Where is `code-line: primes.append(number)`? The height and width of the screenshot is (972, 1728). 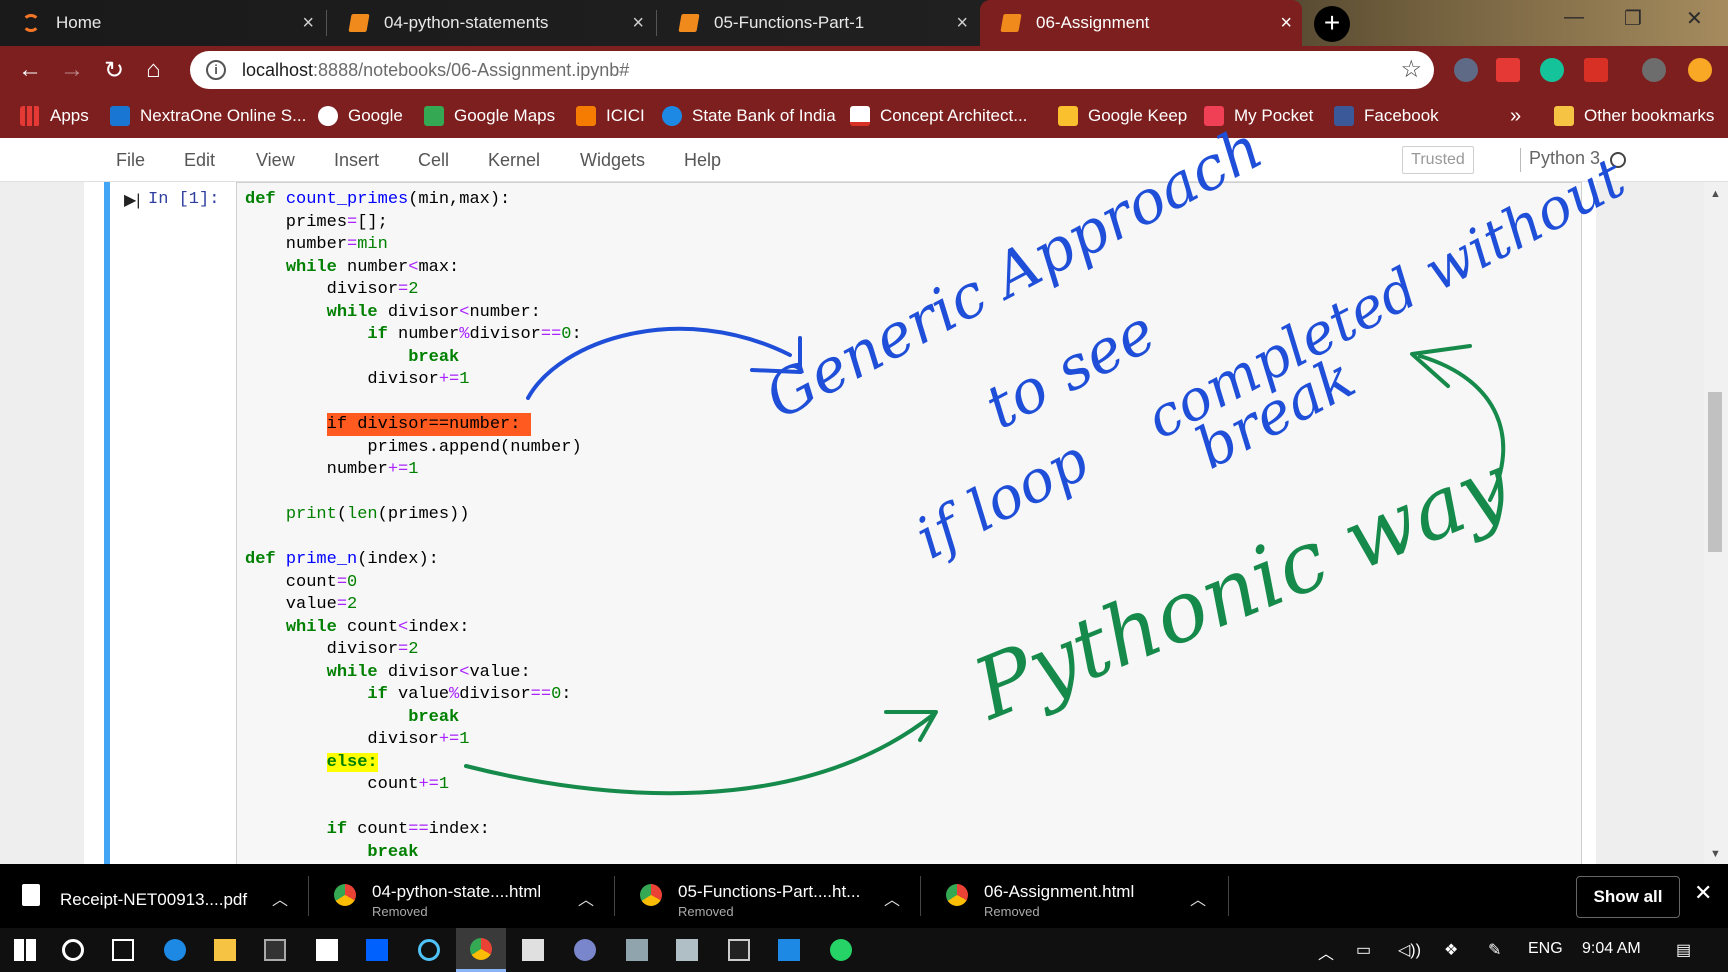 code-line: primes.append(number) is located at coordinates (413, 448).